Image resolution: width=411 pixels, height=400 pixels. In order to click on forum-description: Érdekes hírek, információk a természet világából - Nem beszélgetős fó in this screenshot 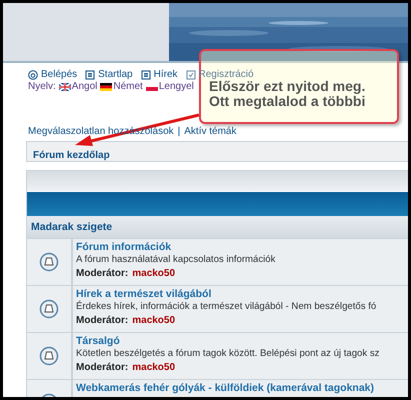, I will do `click(226, 306)`.